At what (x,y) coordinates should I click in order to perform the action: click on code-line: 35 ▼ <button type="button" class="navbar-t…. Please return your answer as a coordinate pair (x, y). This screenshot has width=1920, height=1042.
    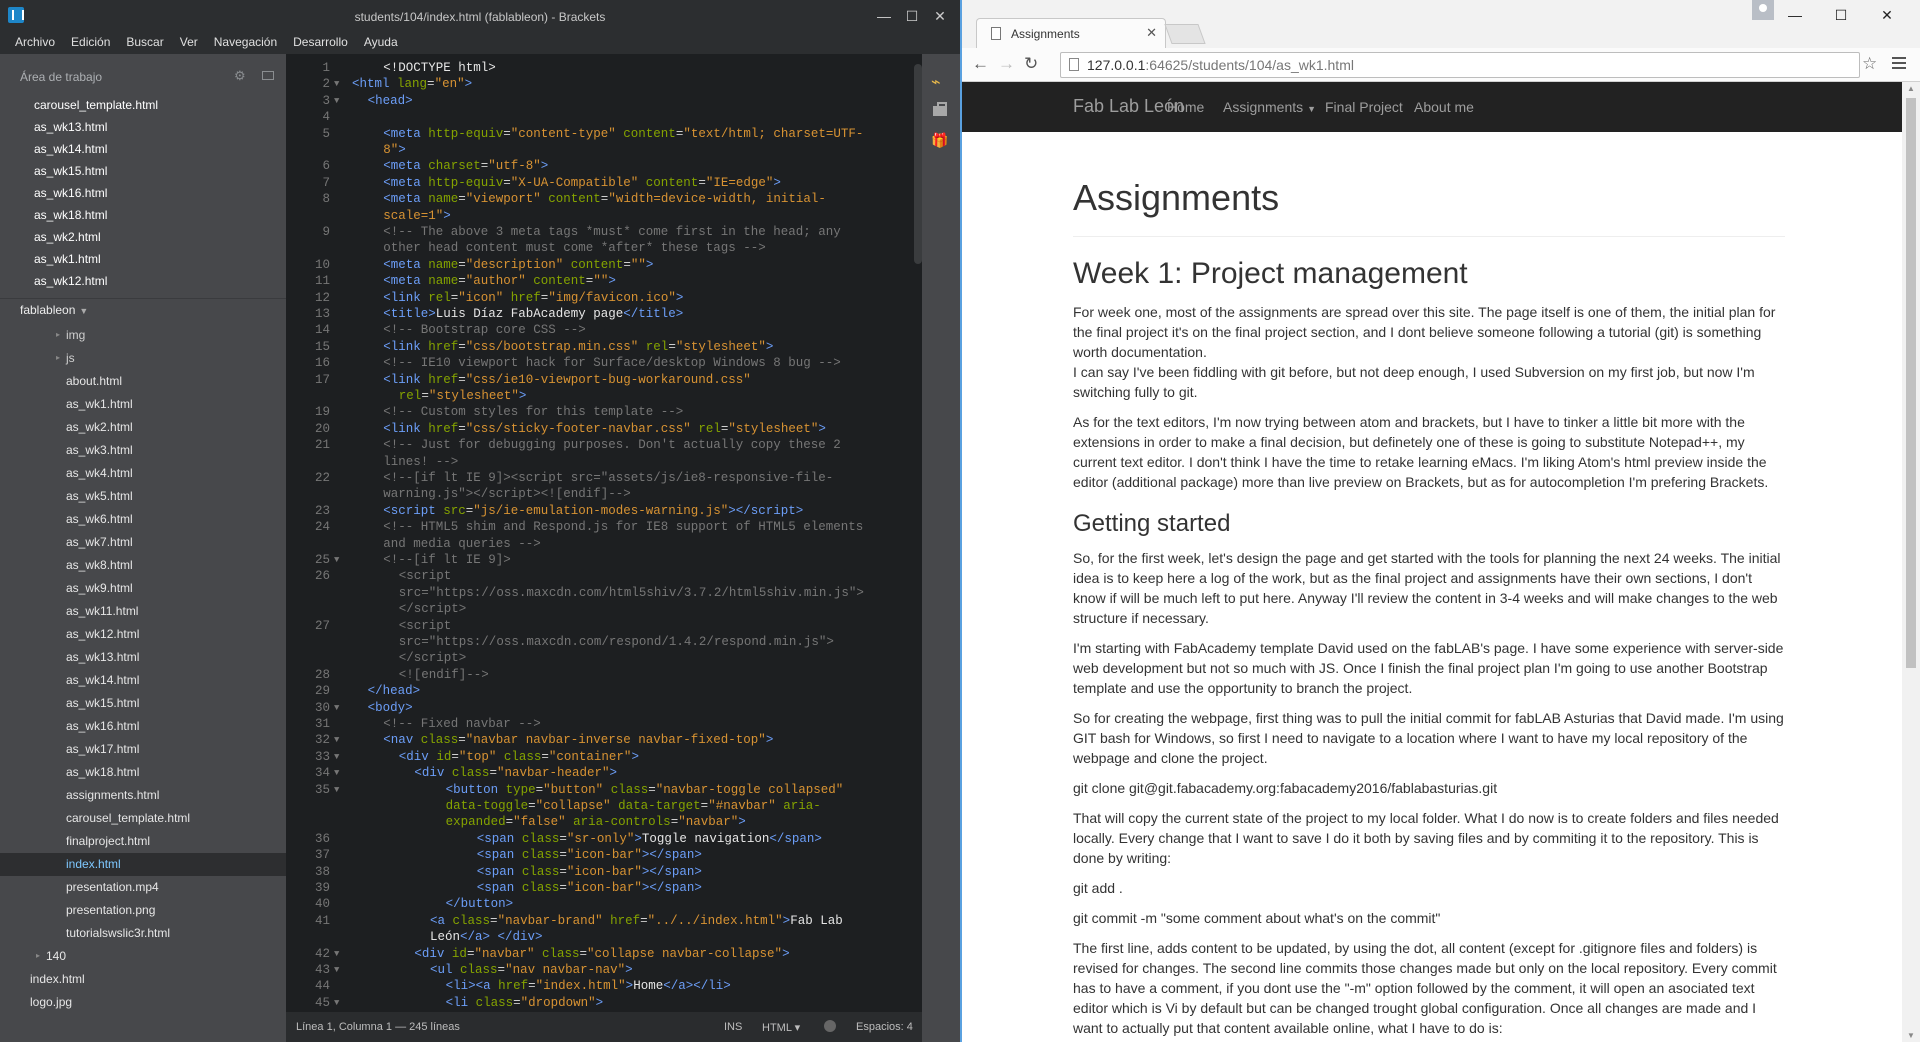
    Looking at the image, I should click on (604, 790).